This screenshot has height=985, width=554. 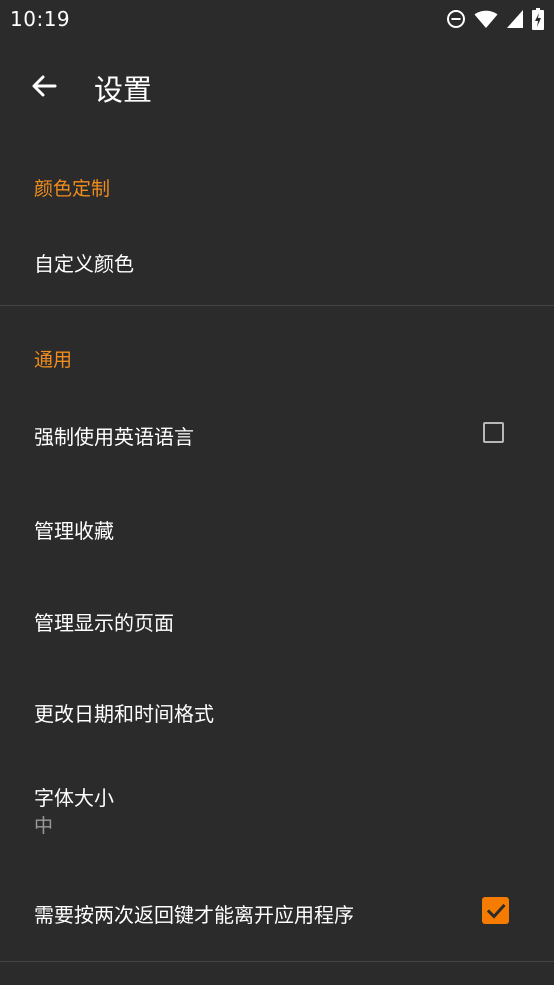 I want to click on pref-date-time-format: 更改日期和时间格式, so click(x=277, y=710).